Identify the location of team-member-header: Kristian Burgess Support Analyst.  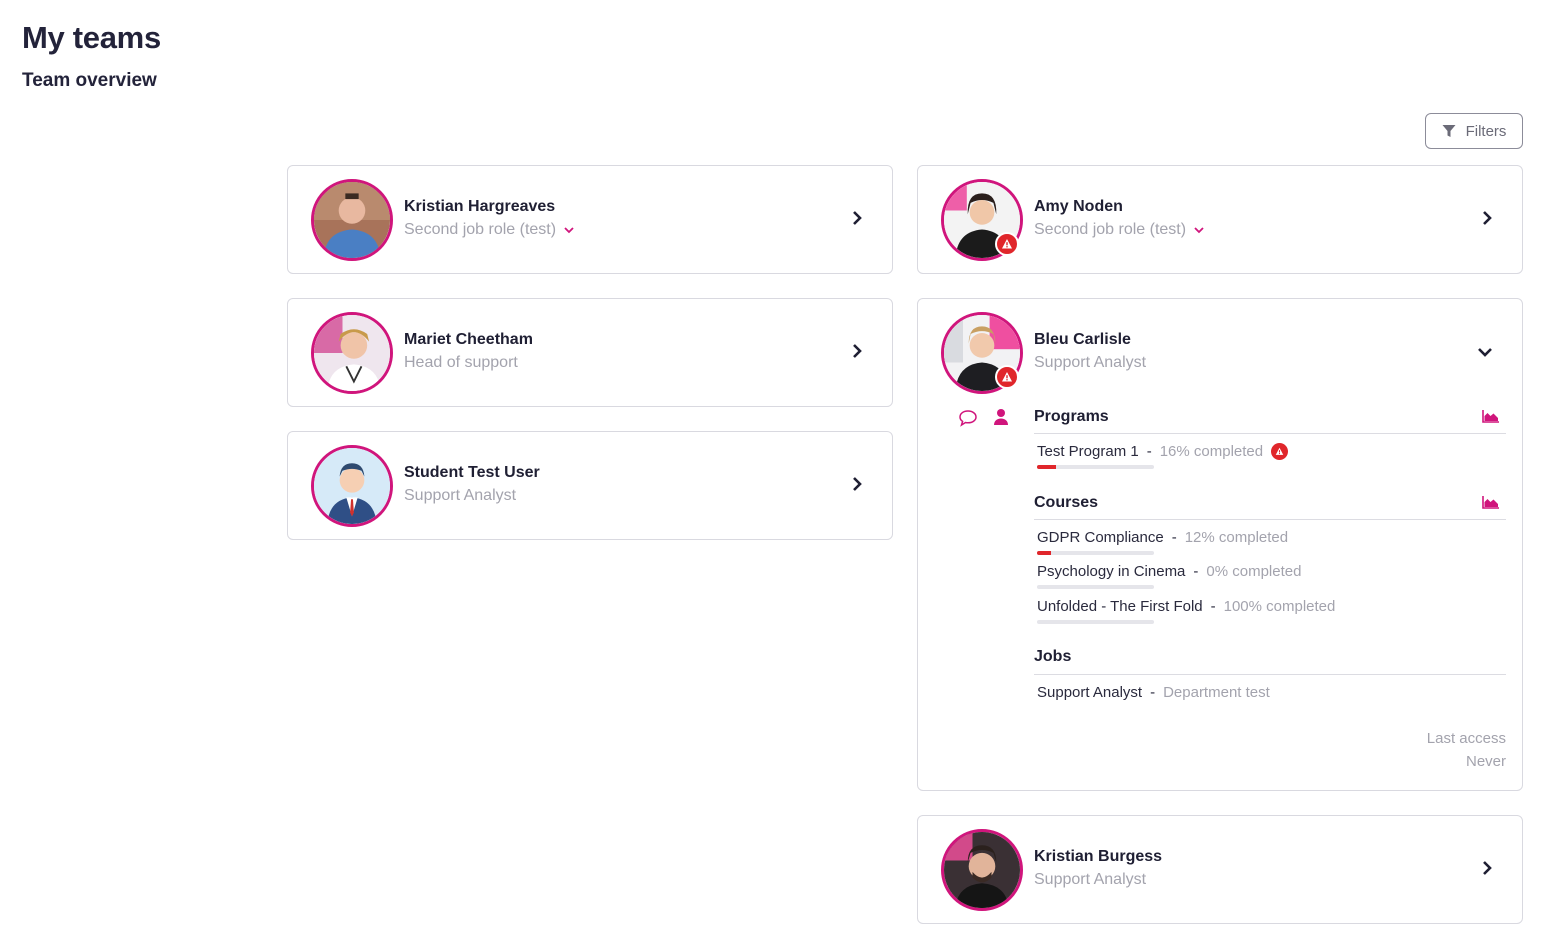
(1220, 869).